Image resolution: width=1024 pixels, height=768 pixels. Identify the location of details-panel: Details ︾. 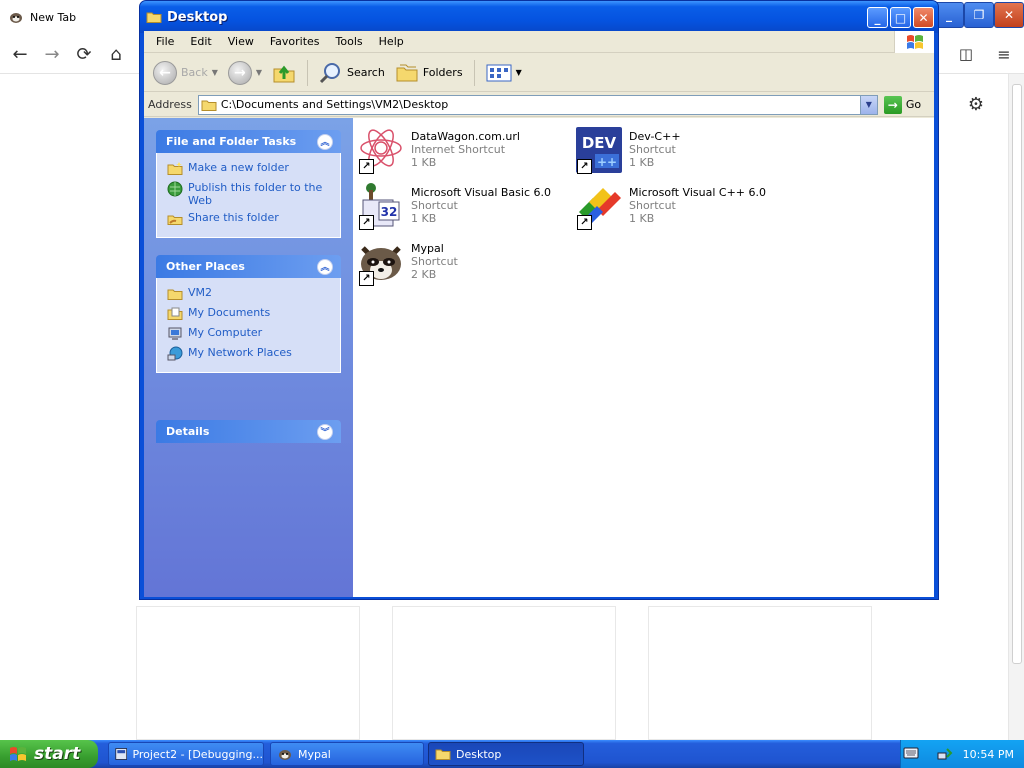
(248, 431).